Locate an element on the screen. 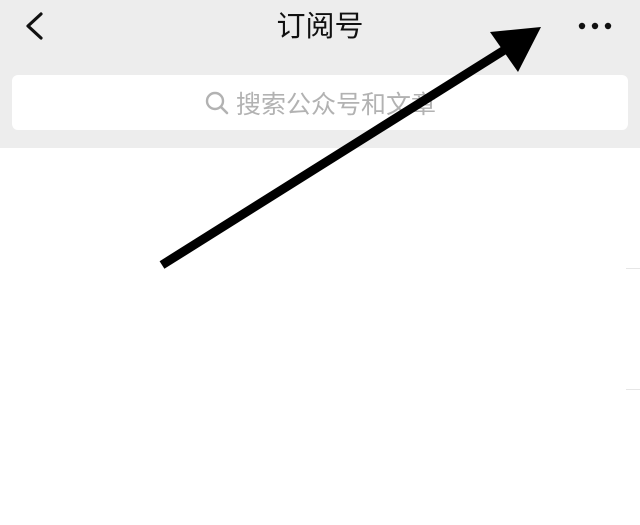 The height and width of the screenshot is (525, 640). search-placeholder: 搜索公众号和文章 is located at coordinates (335, 104).